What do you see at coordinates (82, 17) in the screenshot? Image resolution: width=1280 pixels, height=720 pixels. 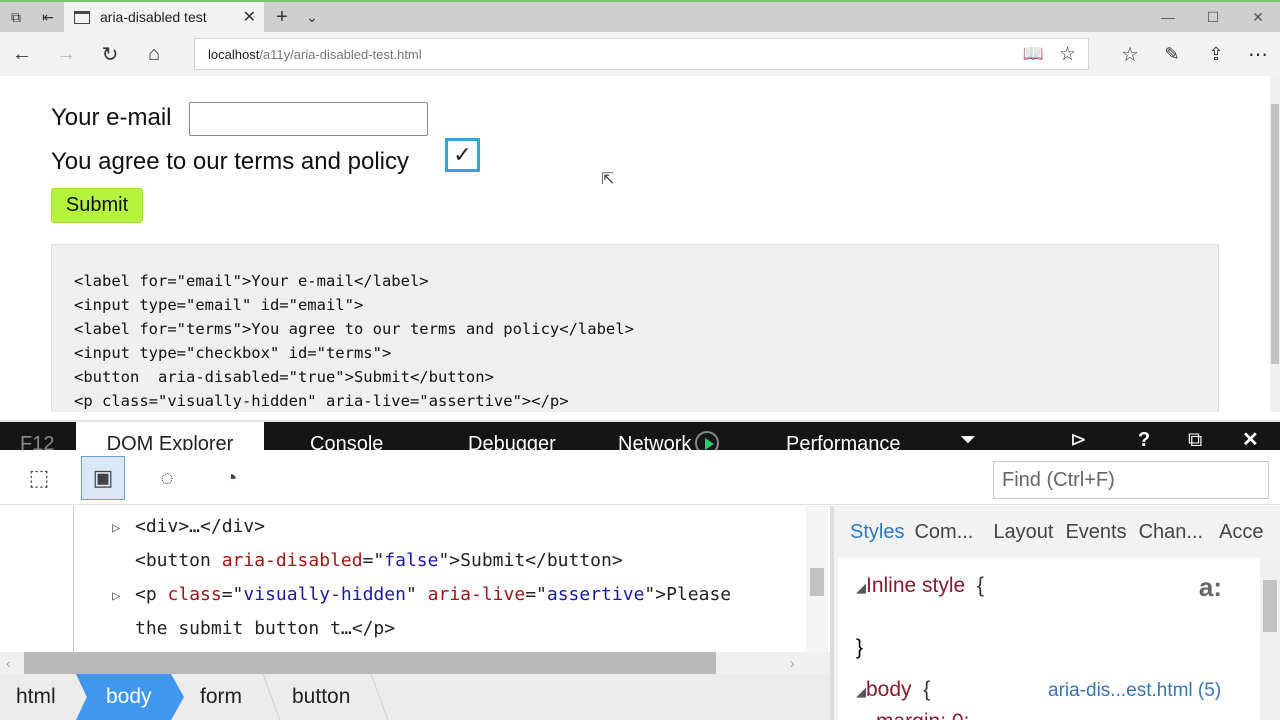 I see `page-icon` at bounding box center [82, 17].